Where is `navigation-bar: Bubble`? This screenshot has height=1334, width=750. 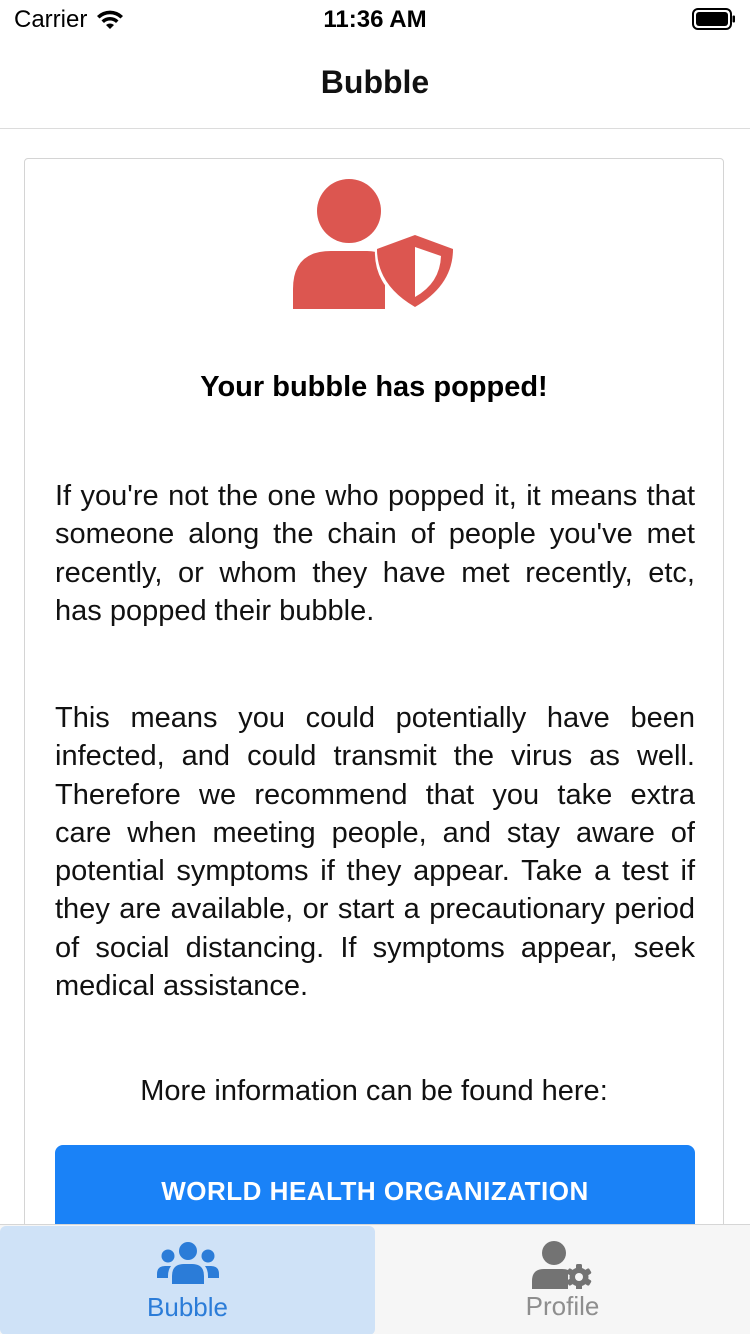
navigation-bar: Bubble is located at coordinates (375, 84).